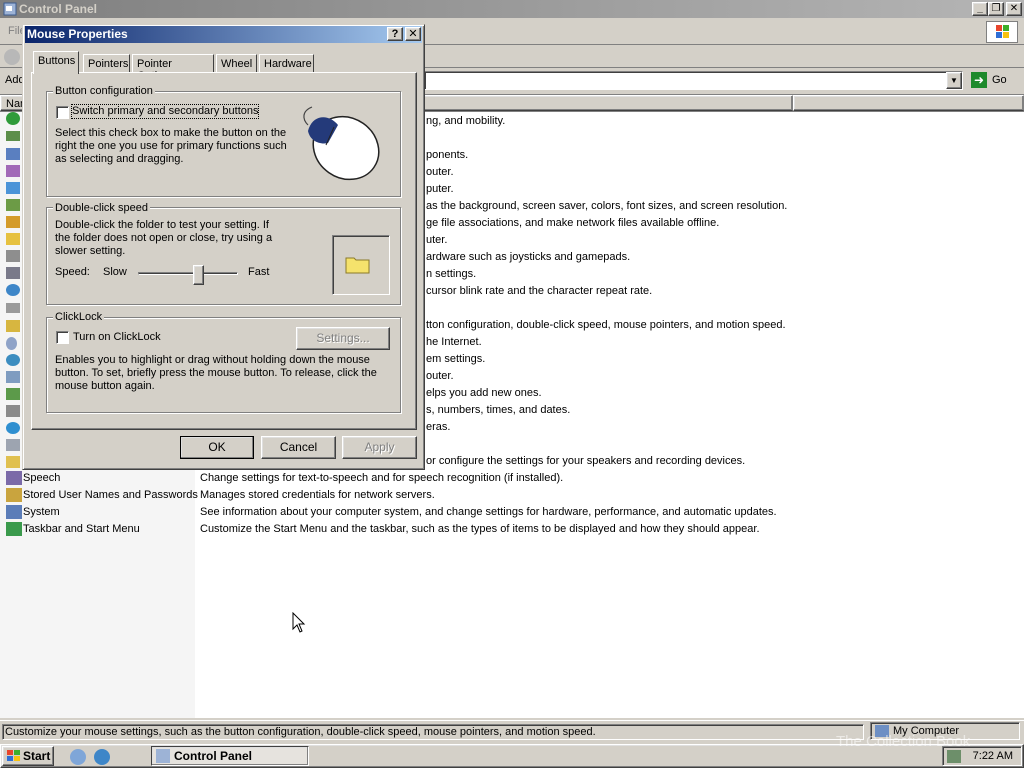 This screenshot has height=768, width=1024. I want to click on admin-tools-icon, so click(14, 173).